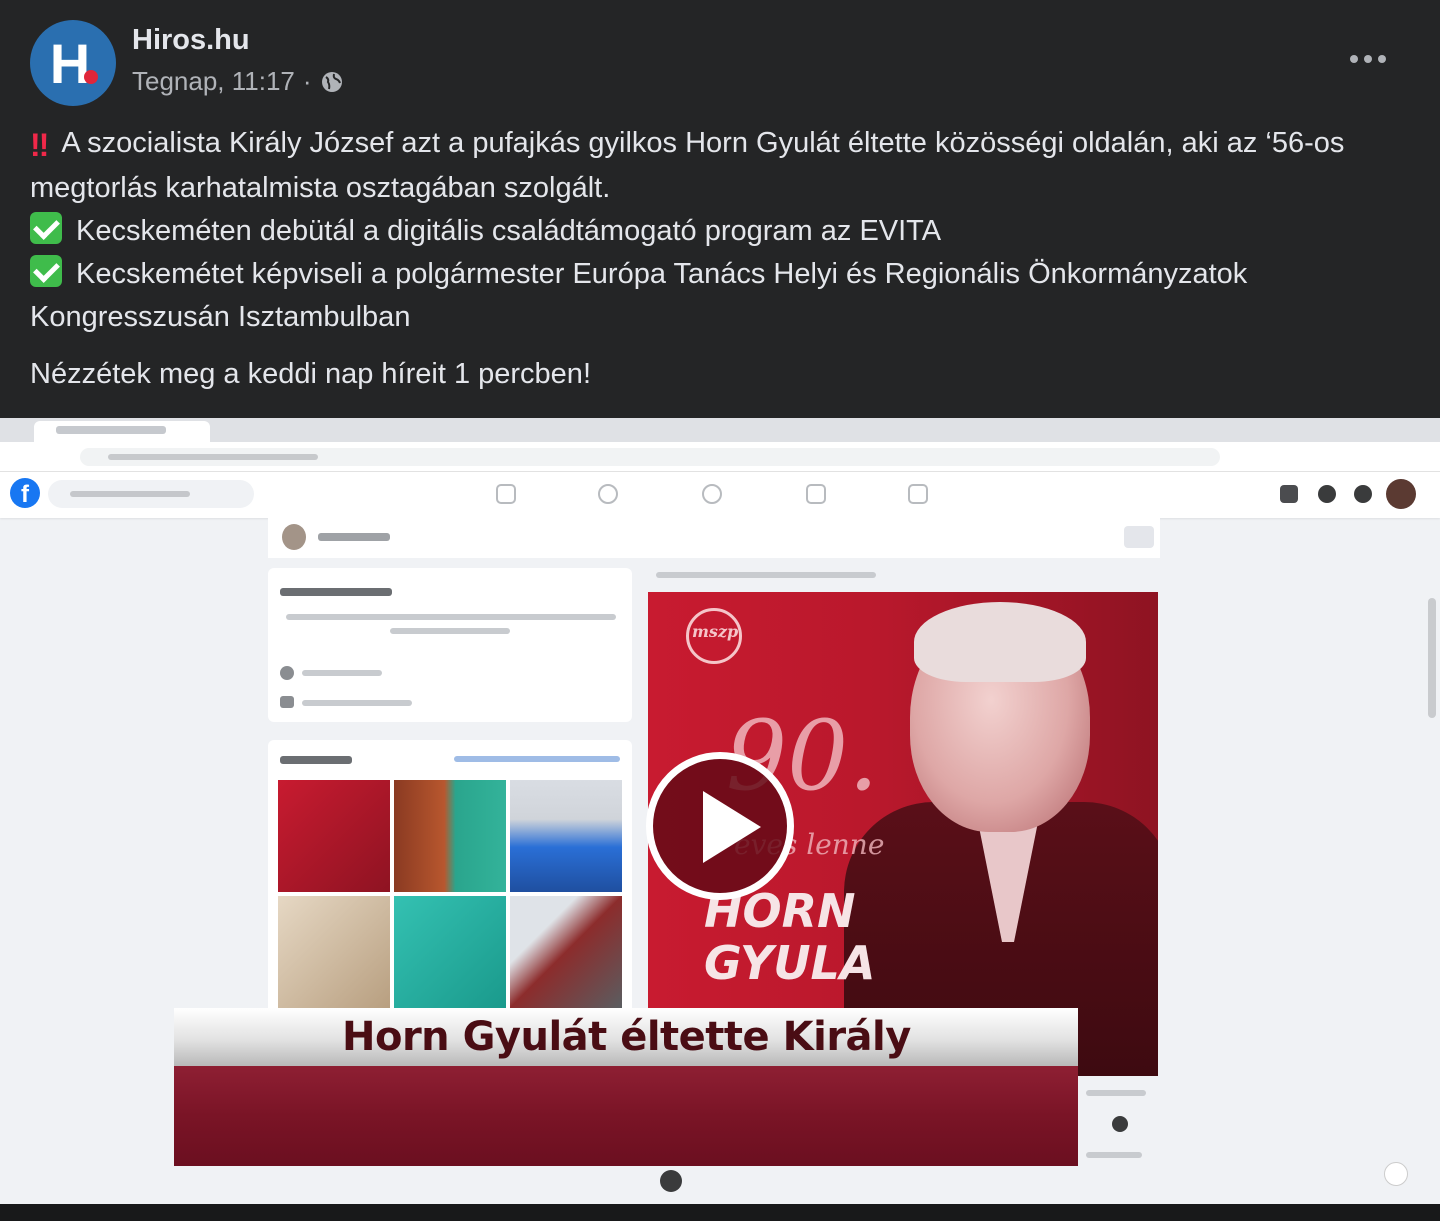 This screenshot has height=1221, width=1440. I want to click on browser-tab-title, so click(111, 430).